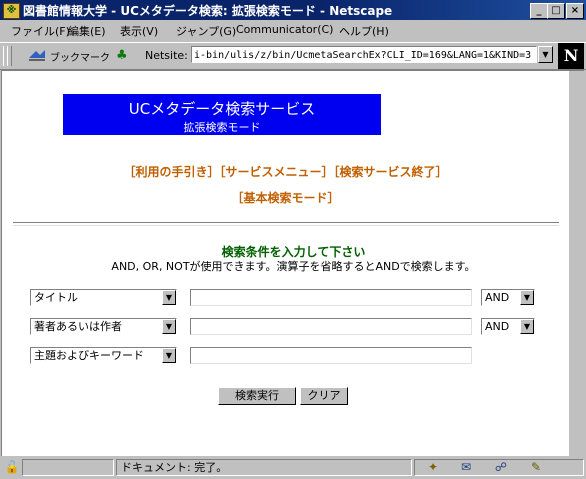 This screenshot has height=479, width=586. What do you see at coordinates (293, 266) in the screenshot?
I see `form-instructions: AND, OR, NOTが使用できます。演算子を省略するとANDで検索します。` at bounding box center [293, 266].